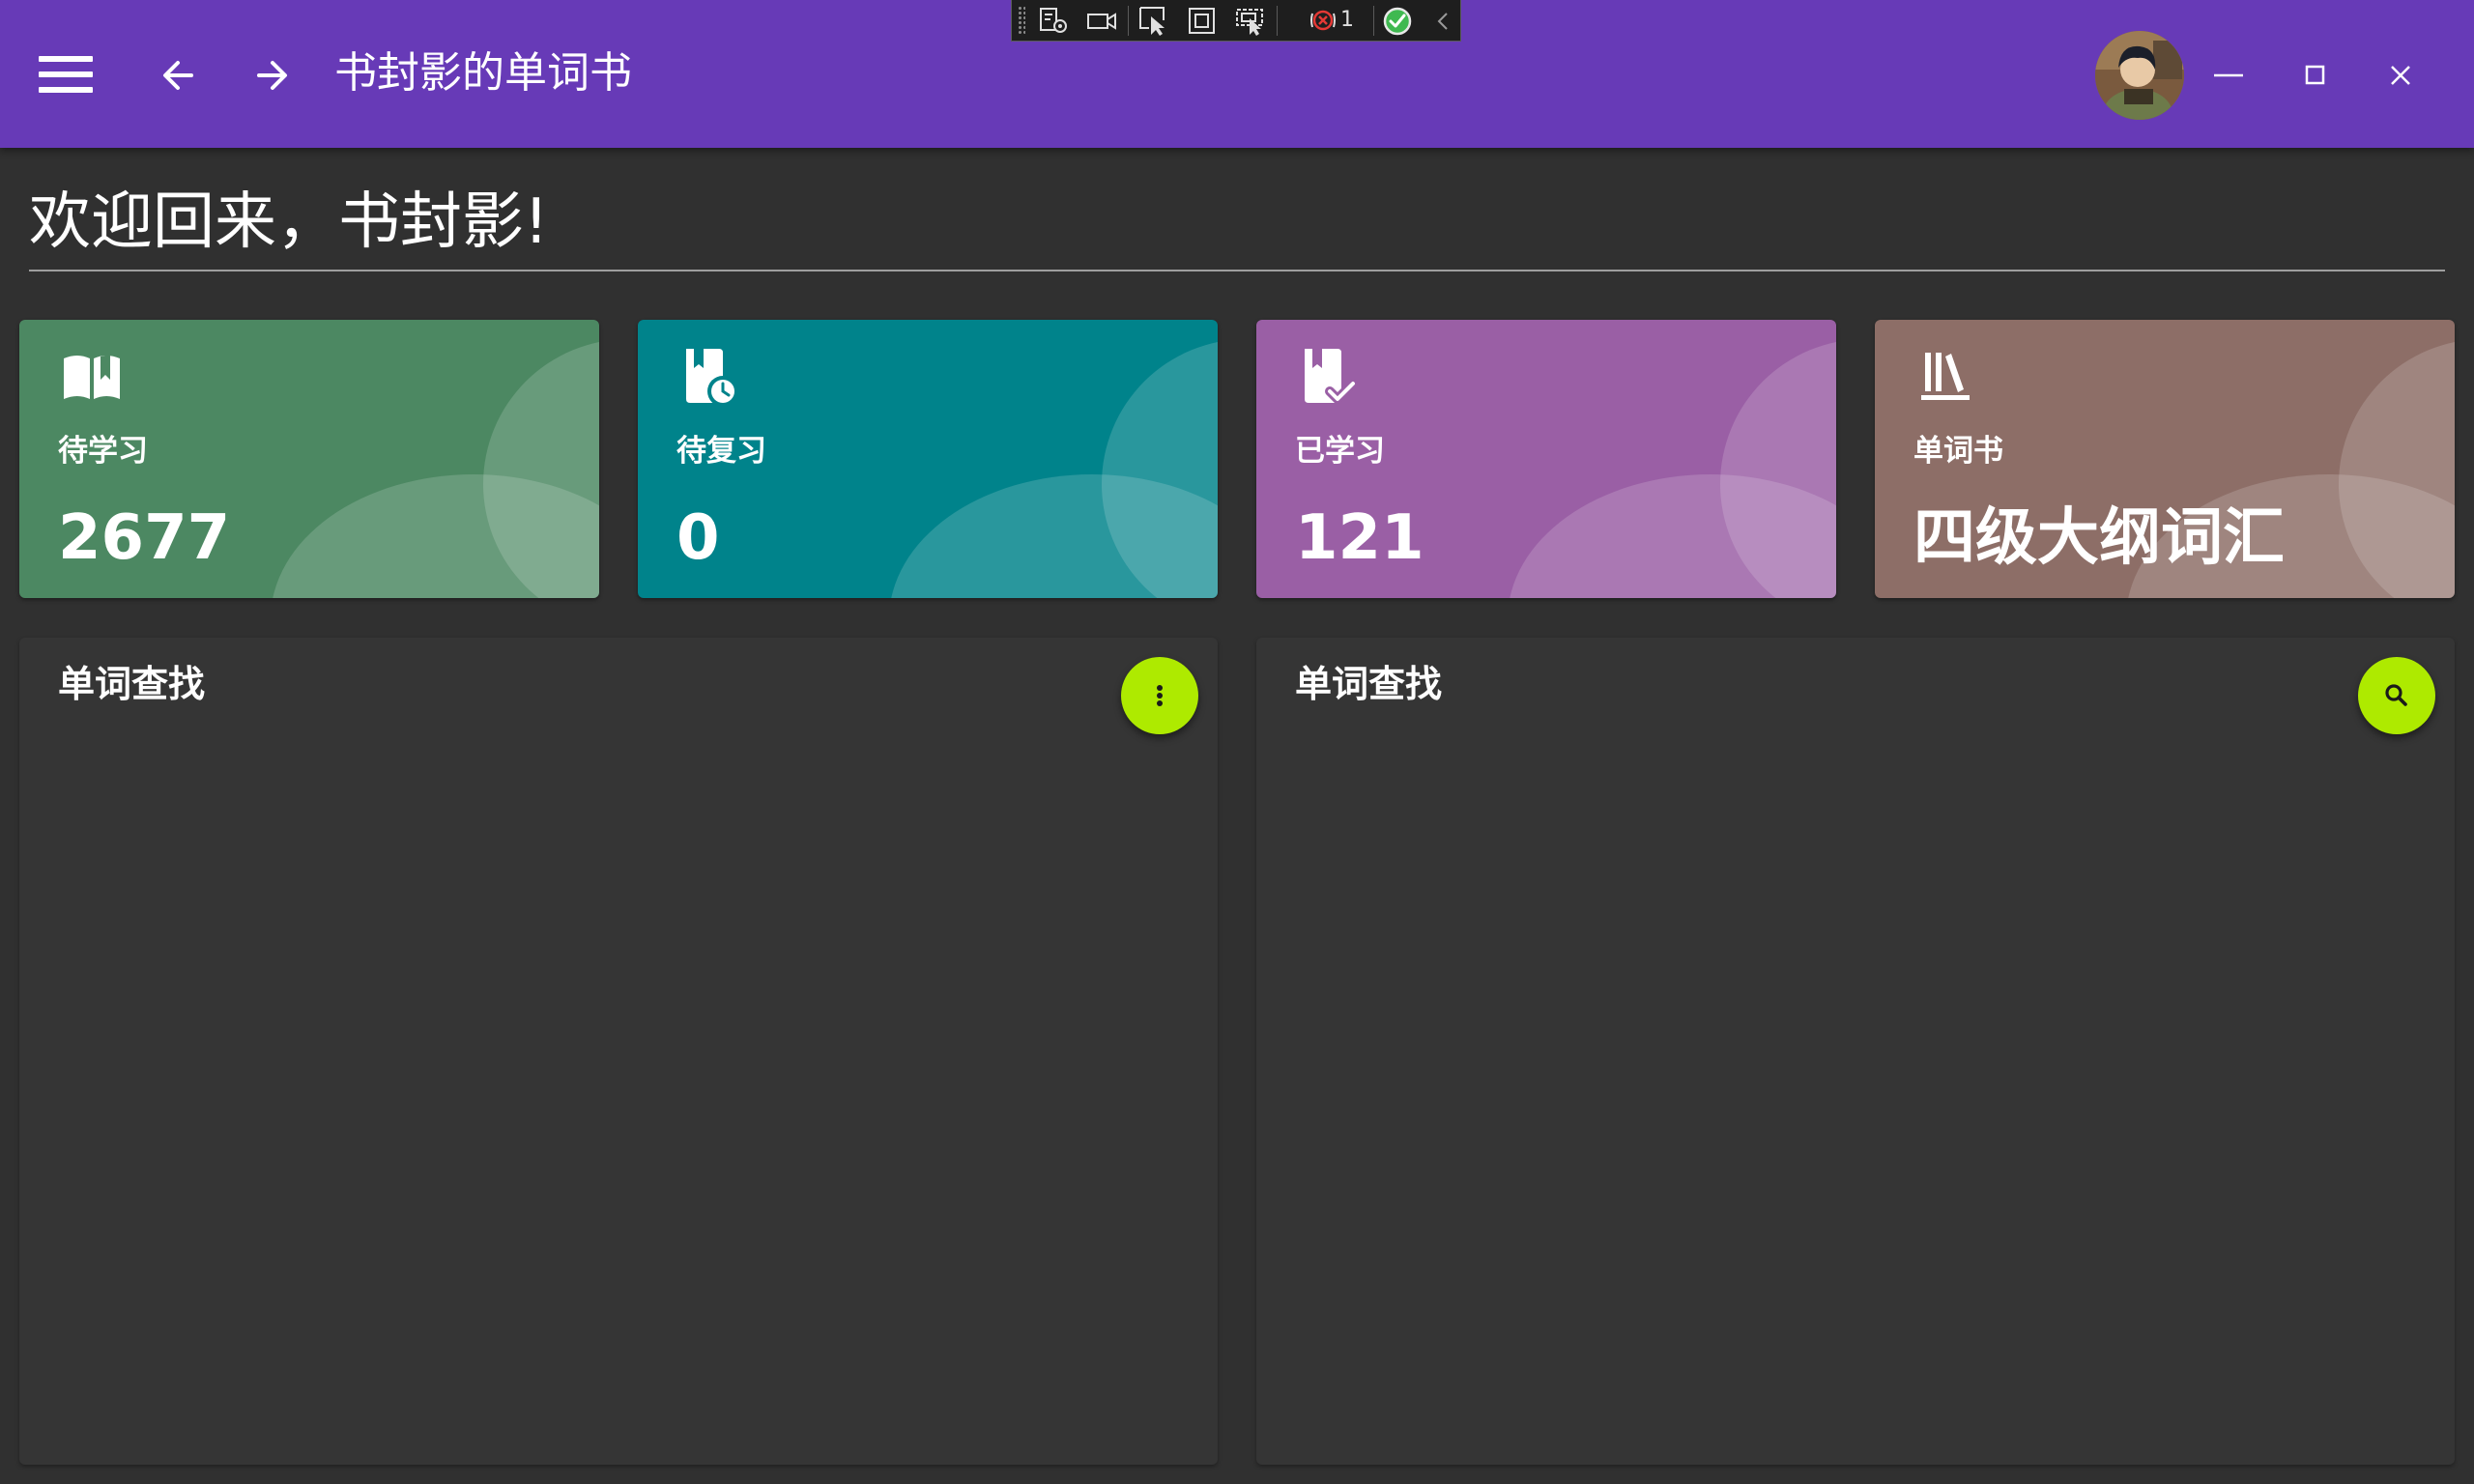 The image size is (2474, 1484). Describe the element at coordinates (273, 75) in the screenshot. I see `arrow-forward-icon` at that location.